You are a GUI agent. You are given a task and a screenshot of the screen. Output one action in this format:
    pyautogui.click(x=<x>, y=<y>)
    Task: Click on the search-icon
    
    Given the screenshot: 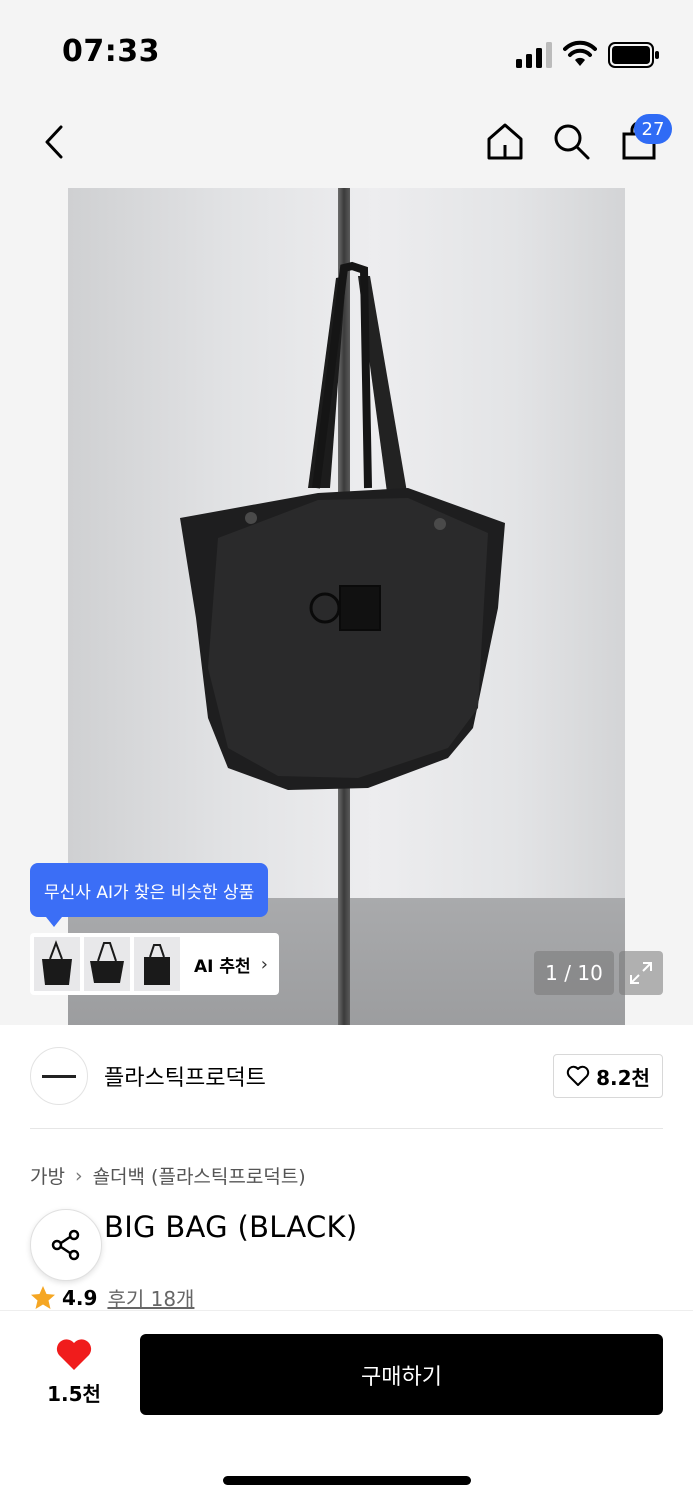 What is the action you would take?
    pyautogui.click(x=572, y=142)
    